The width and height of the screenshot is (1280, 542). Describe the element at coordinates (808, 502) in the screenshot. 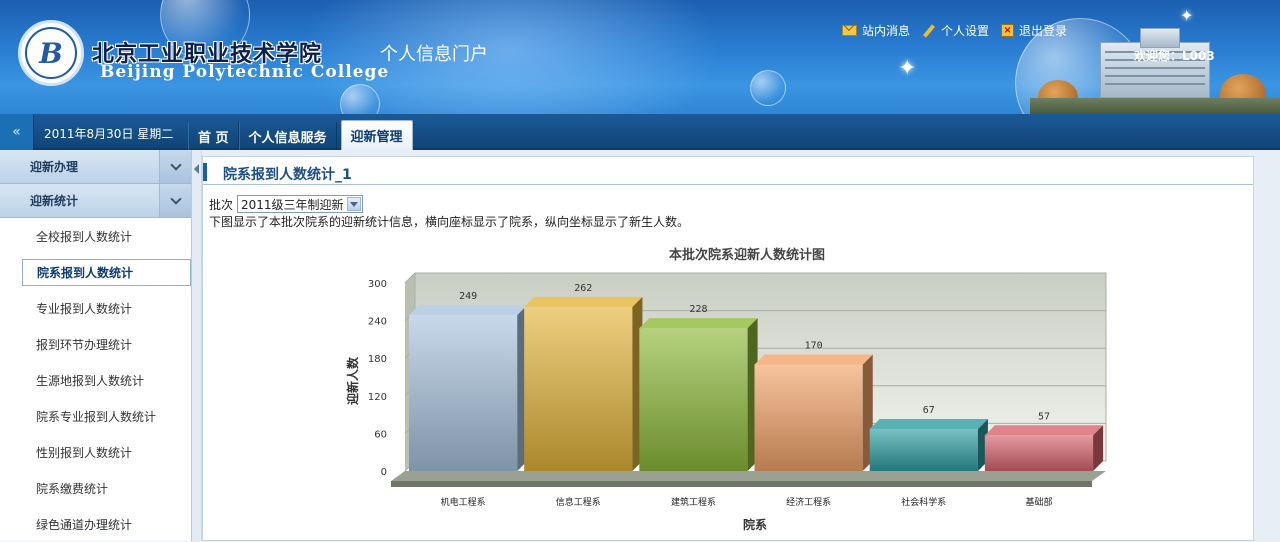

I see `x-tick-label: 经济工程系` at that location.